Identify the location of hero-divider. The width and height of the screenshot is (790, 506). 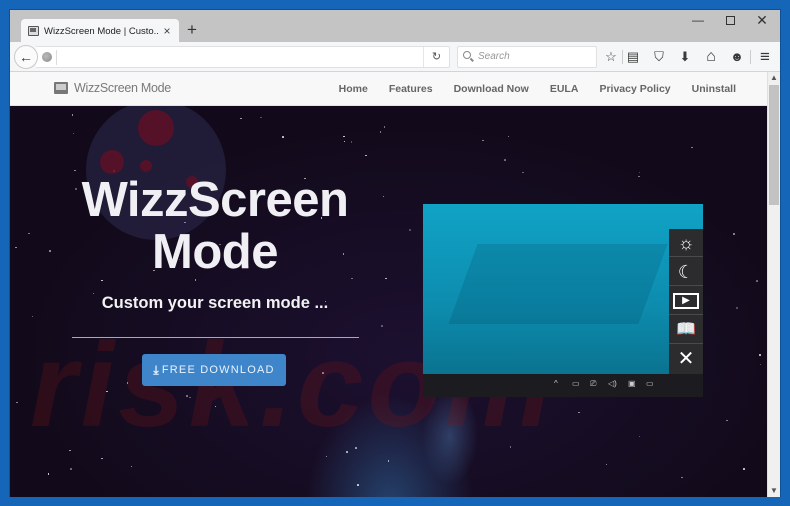
(215, 337).